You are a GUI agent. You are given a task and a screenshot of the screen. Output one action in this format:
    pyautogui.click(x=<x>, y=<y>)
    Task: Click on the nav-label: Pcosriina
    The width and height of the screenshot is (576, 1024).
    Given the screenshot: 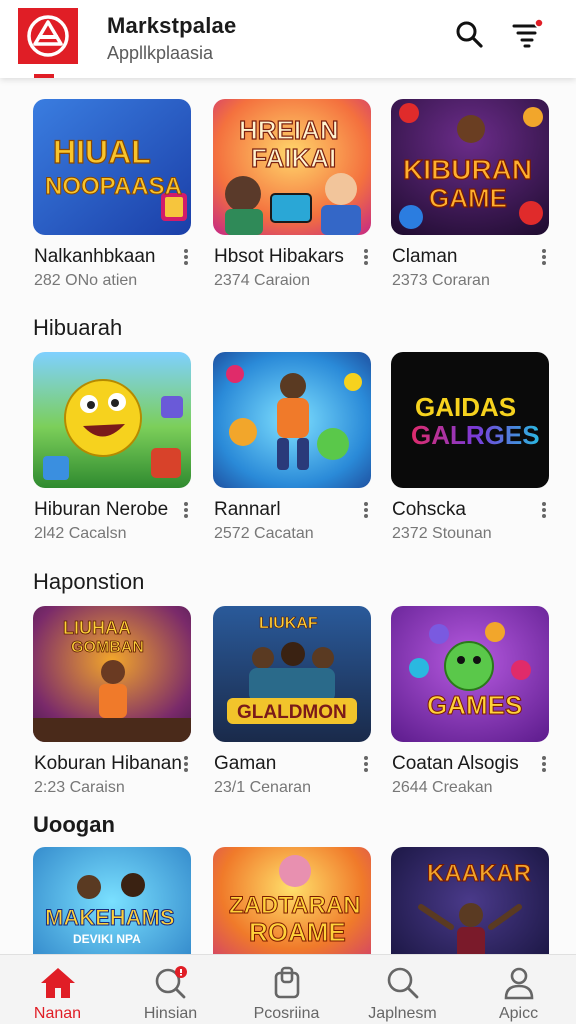 What is the action you would take?
    pyautogui.click(x=286, y=1013)
    